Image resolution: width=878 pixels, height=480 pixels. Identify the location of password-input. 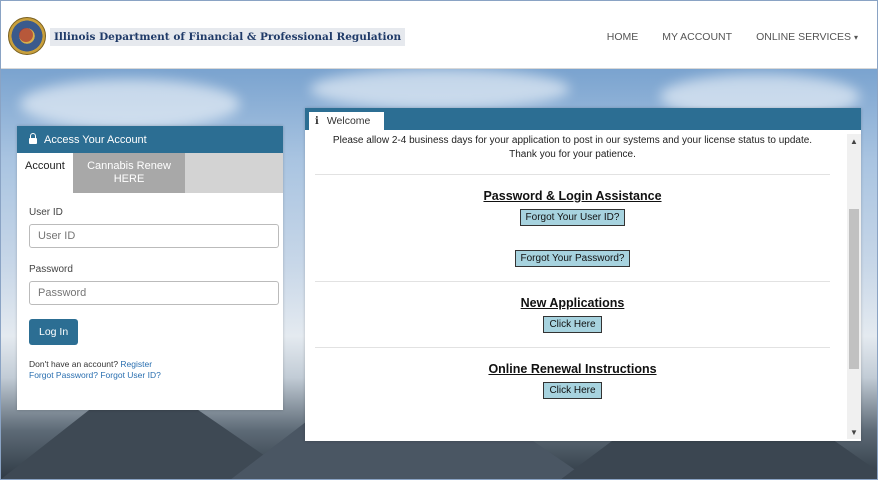
(154, 293).